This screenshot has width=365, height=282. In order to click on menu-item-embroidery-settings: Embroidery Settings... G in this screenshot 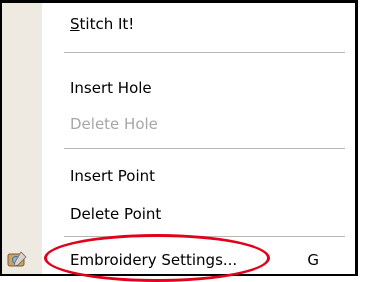, I will do `click(181, 258)`.